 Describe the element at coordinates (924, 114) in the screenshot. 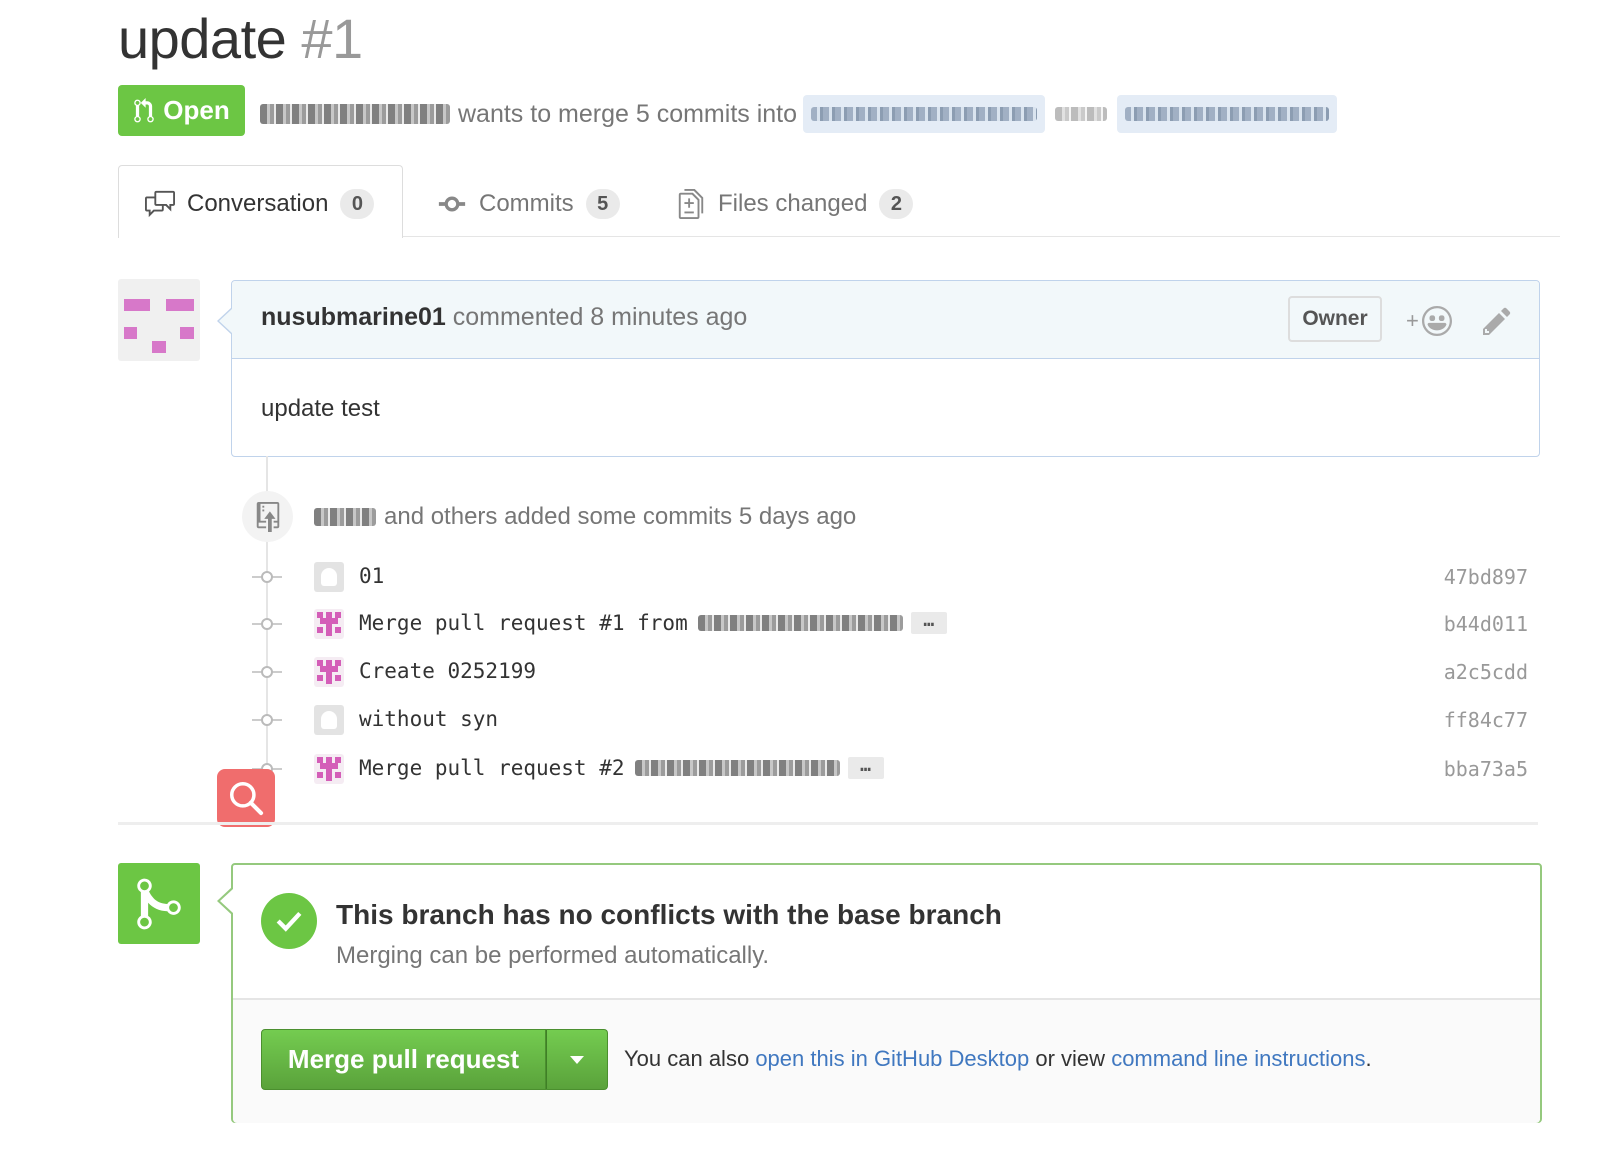

I see `base-branch` at that location.